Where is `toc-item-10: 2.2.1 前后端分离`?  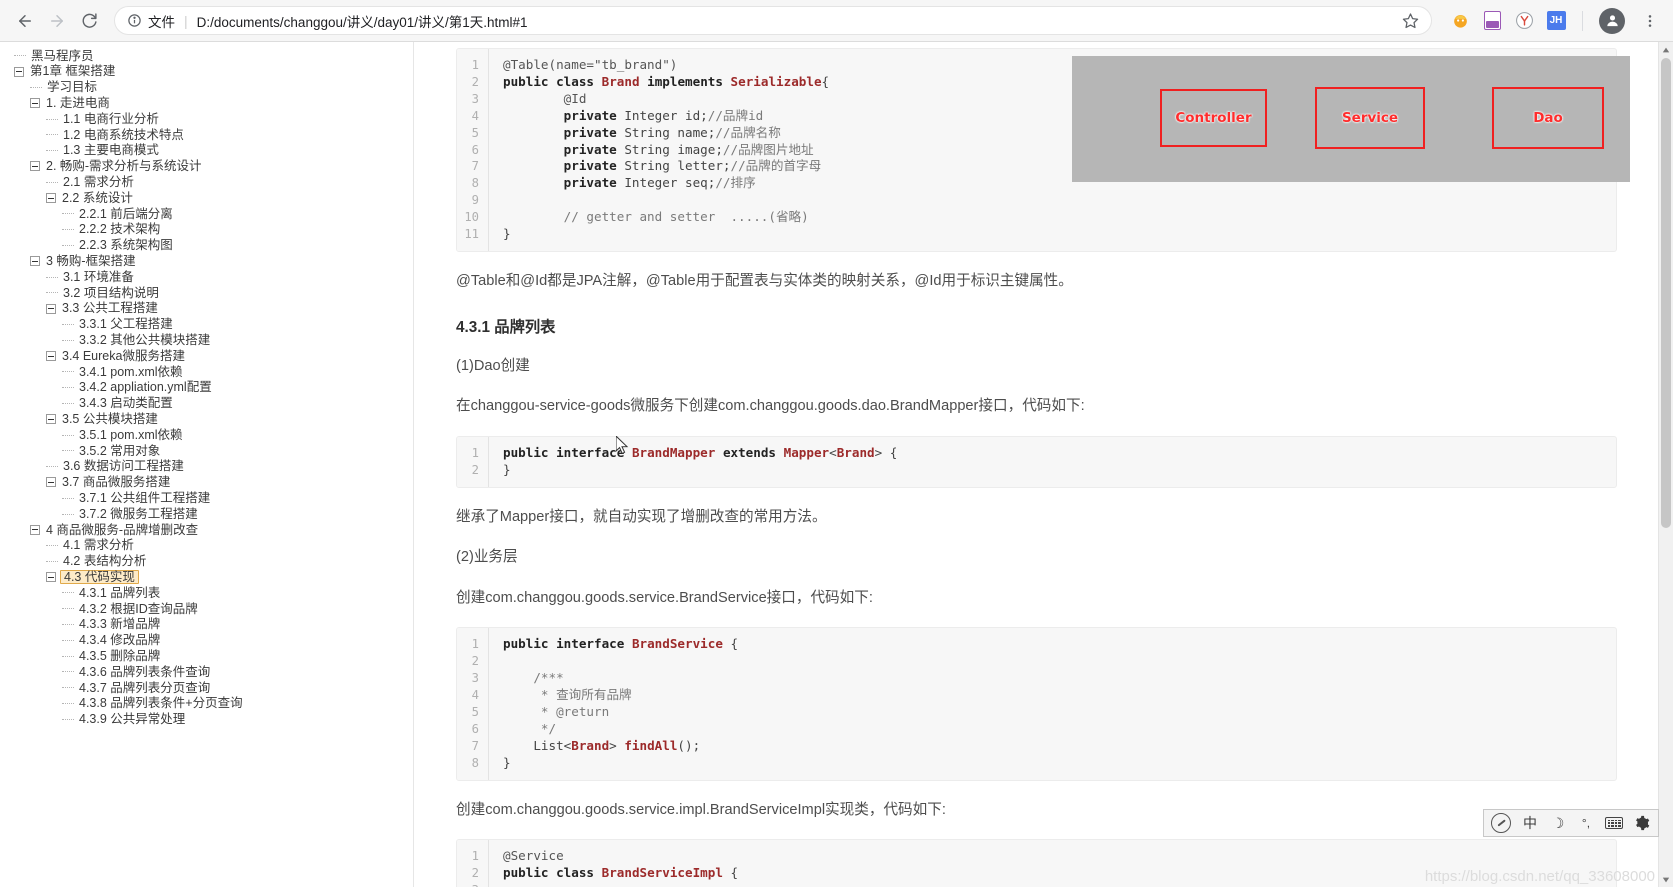 toc-item-10: 2.2.1 前后端分离 is located at coordinates (210, 214).